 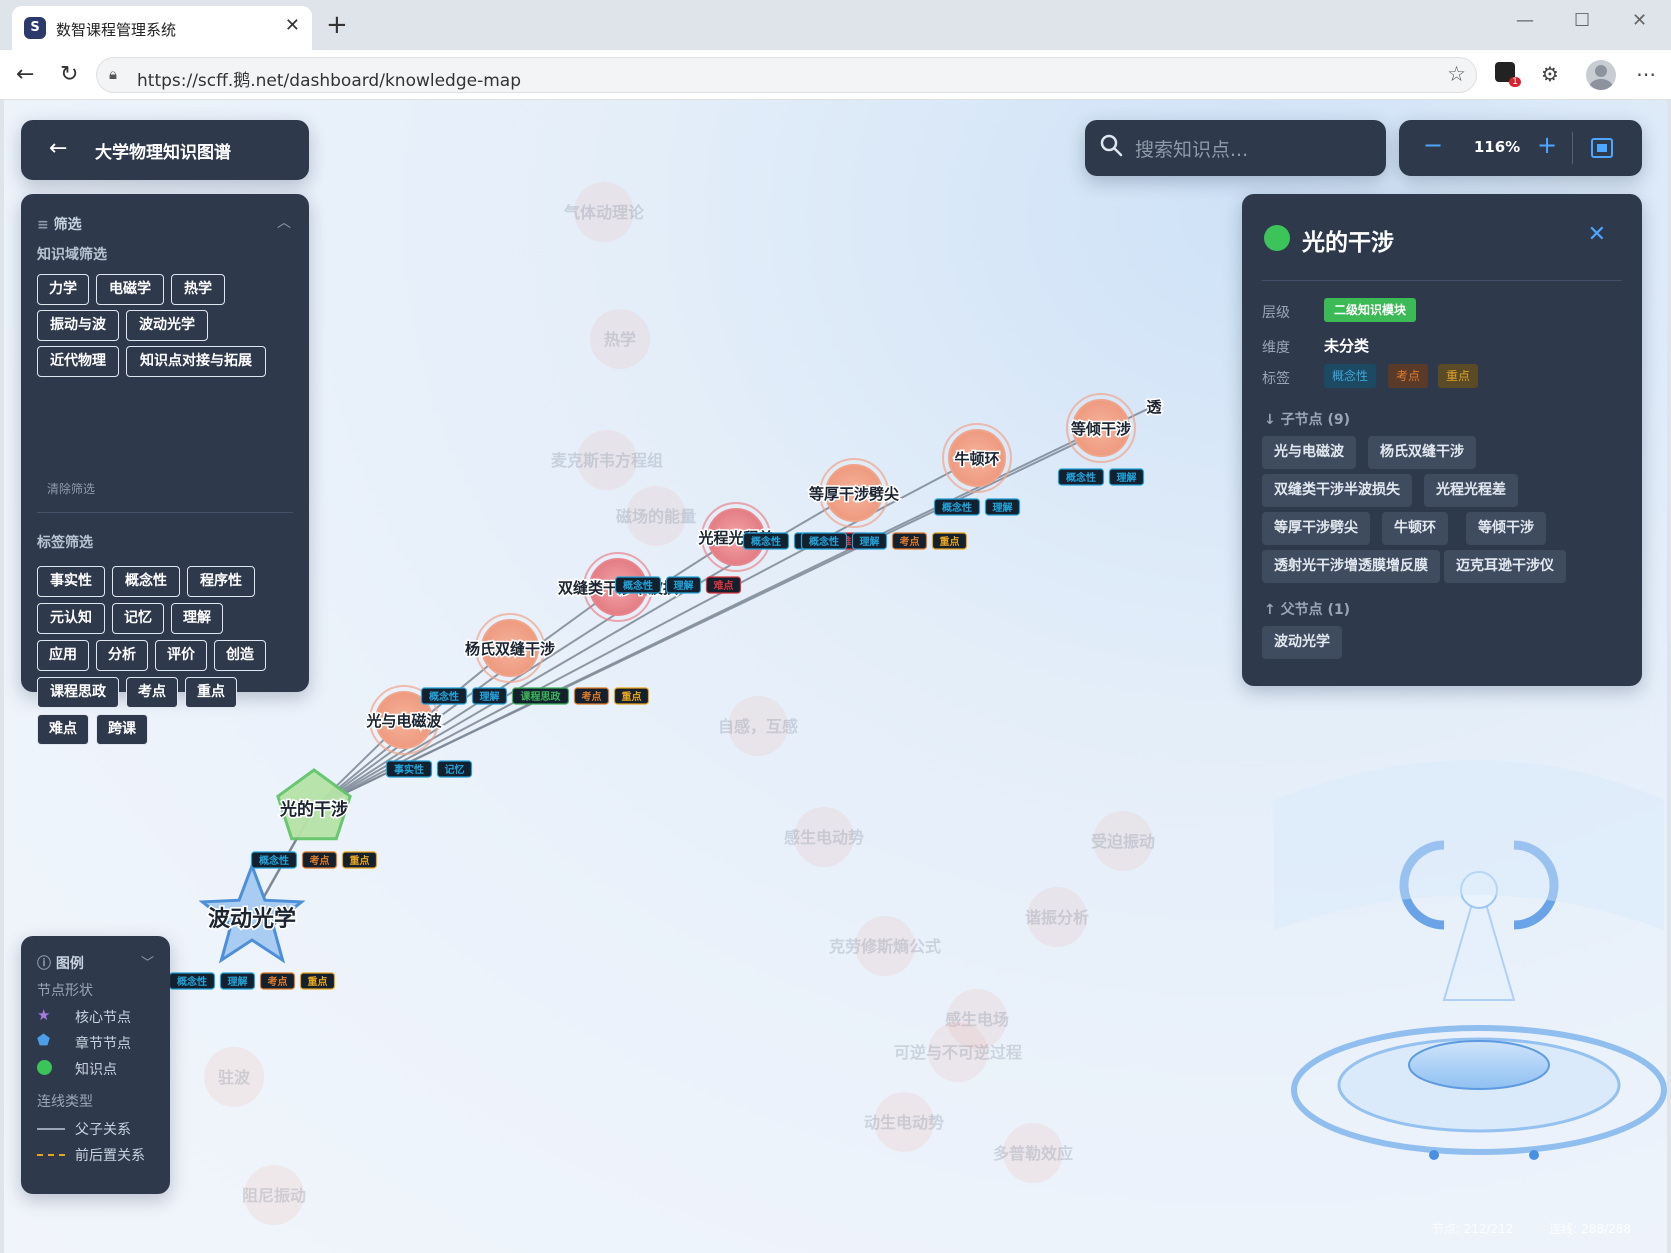 I want to click on browser-tab: S 数智课程管理系统 ✕, so click(x=162, y=28).